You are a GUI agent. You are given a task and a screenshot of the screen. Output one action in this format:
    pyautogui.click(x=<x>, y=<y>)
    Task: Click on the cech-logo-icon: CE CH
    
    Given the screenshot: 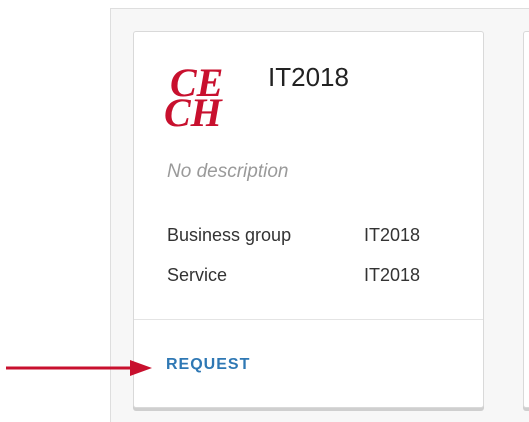 What is the action you would take?
    pyautogui.click(x=204, y=94)
    